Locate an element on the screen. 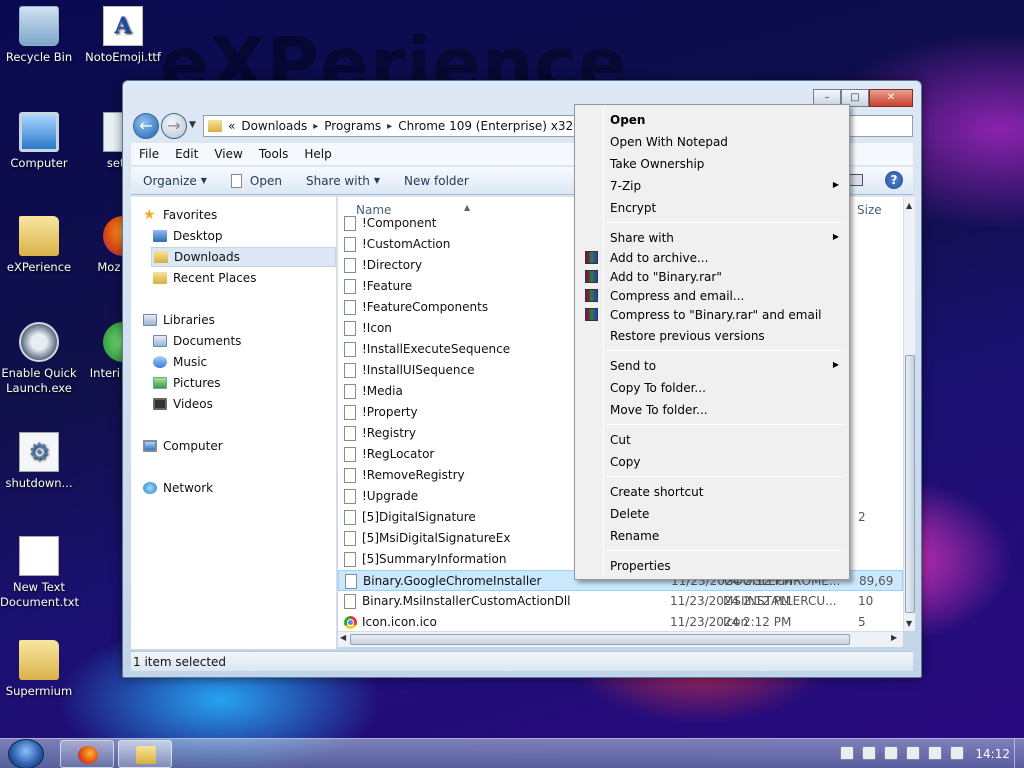 Image resolution: width=1024 pixels, height=768 pixels. menu-file: File is located at coordinates (149, 154).